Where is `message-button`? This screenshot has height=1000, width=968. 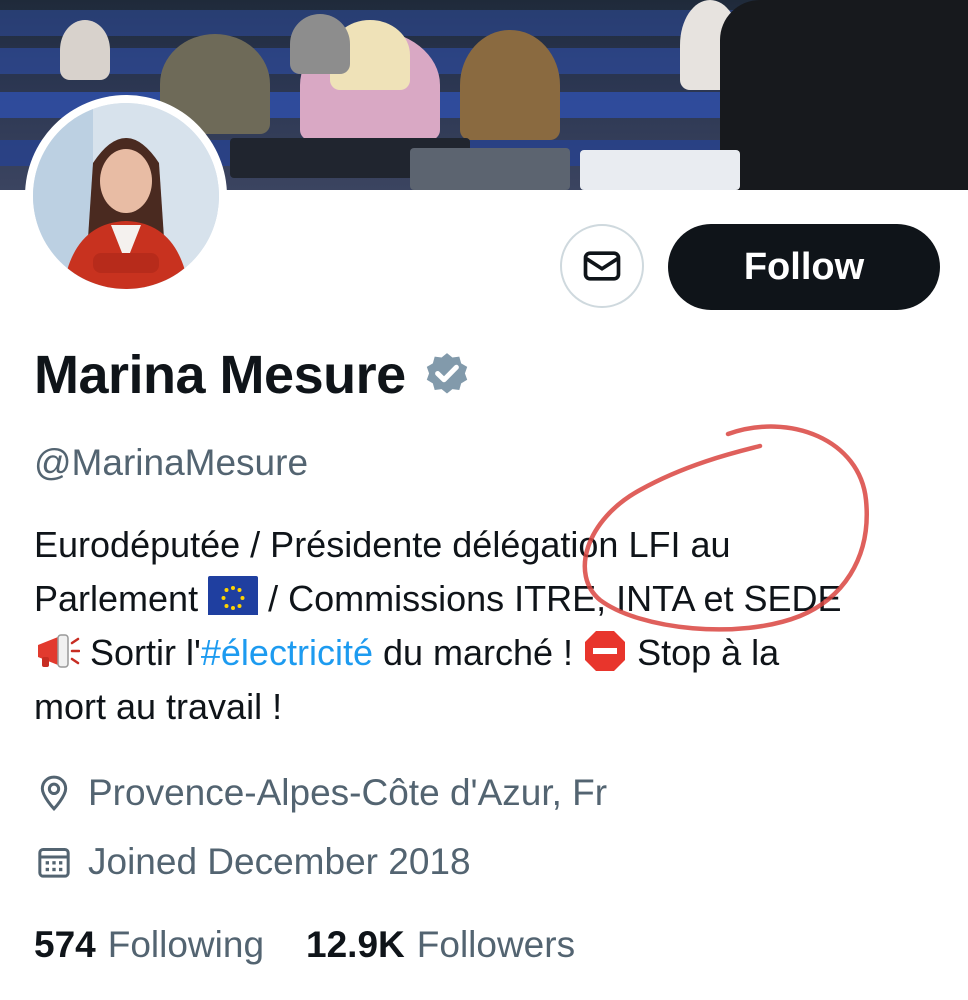
message-button is located at coordinates (602, 266).